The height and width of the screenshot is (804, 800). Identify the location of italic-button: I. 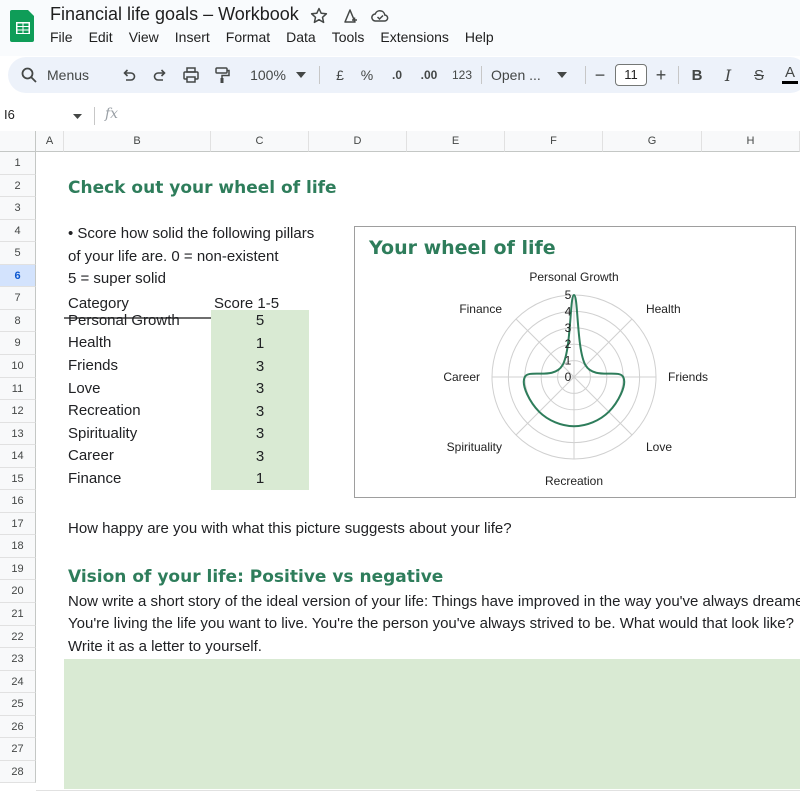
(728, 75).